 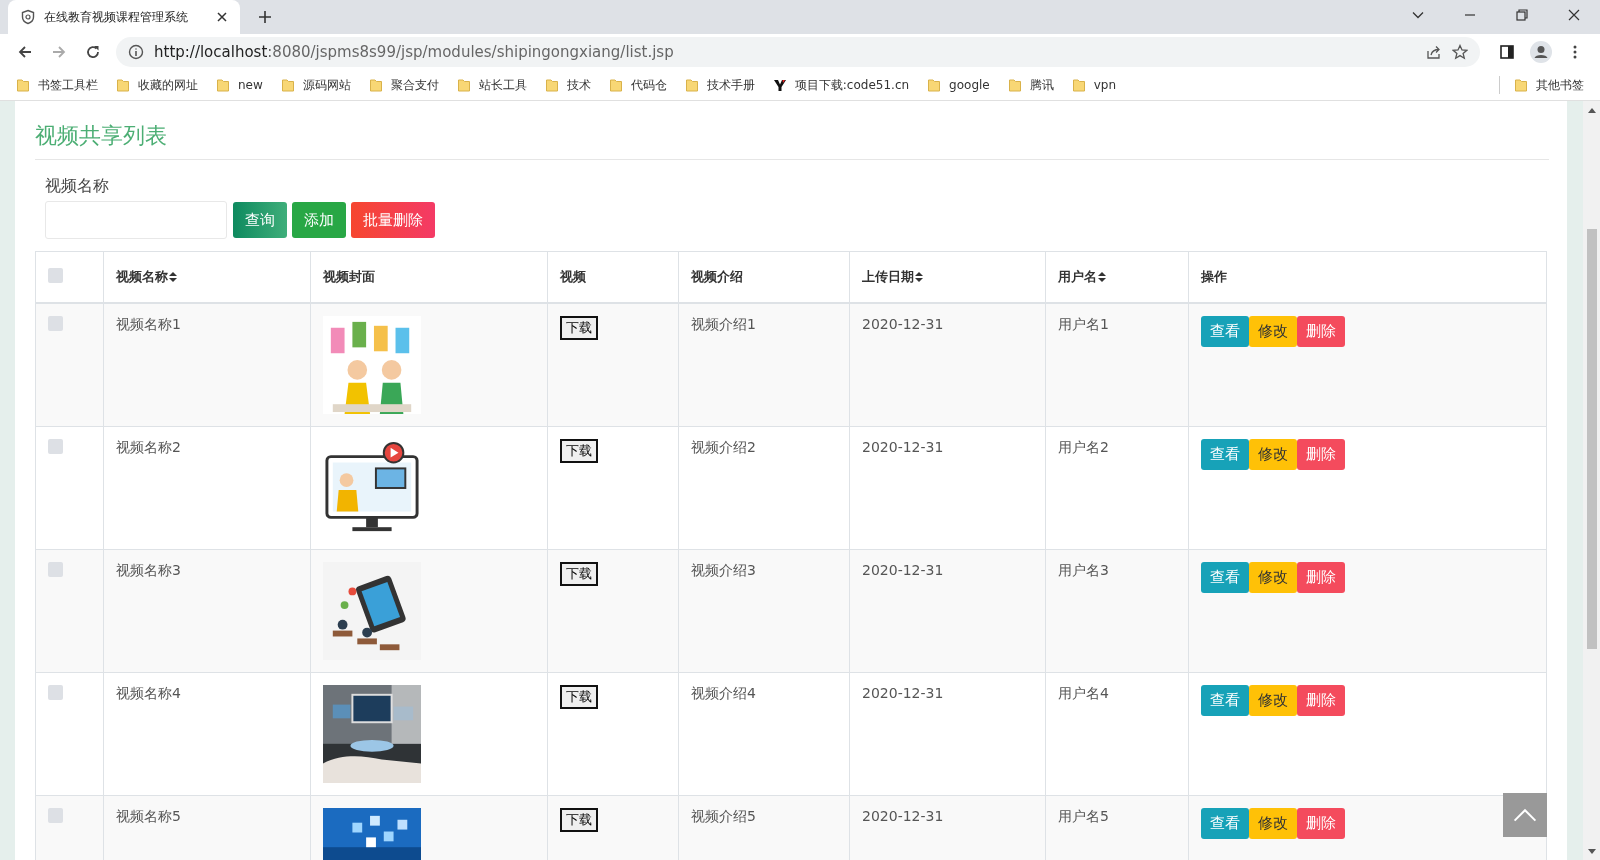 What do you see at coordinates (892, 277) in the screenshot?
I see `column-header: 上传日期` at bounding box center [892, 277].